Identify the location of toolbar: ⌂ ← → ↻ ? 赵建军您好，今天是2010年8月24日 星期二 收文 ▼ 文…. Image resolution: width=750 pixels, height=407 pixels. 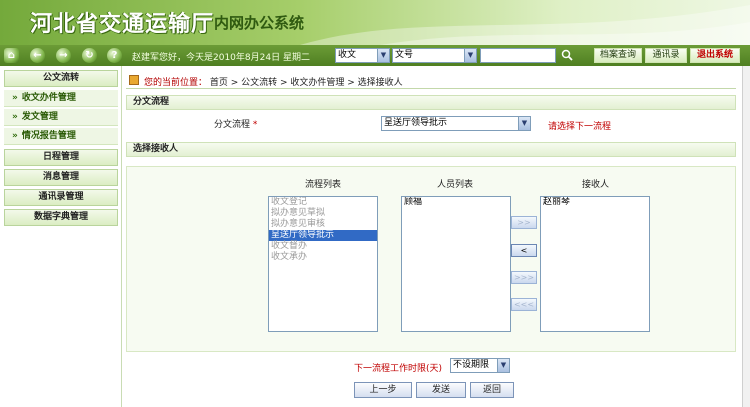
(375, 55).